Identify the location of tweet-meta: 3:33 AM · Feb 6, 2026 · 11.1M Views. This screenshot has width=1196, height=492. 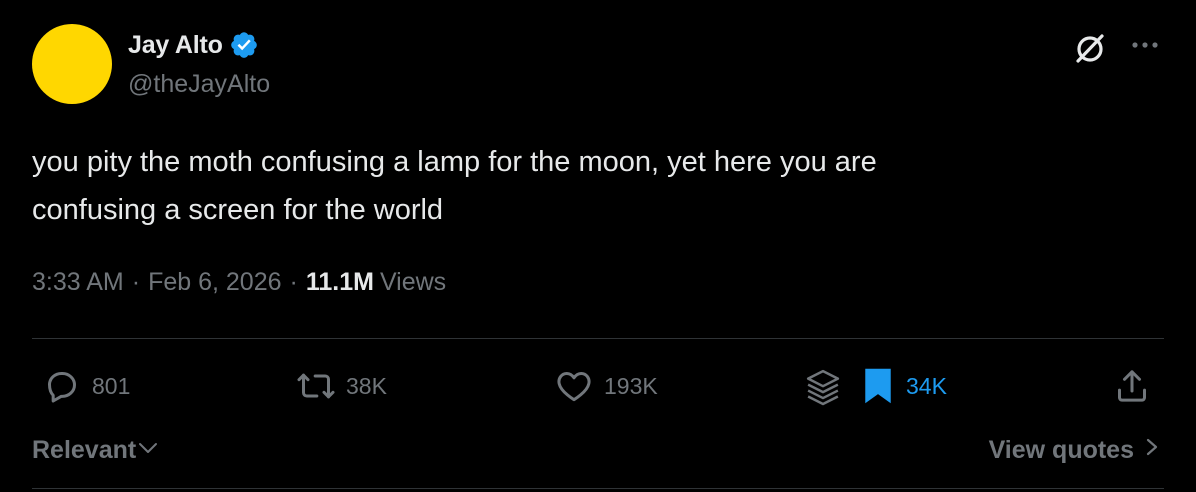
(239, 282).